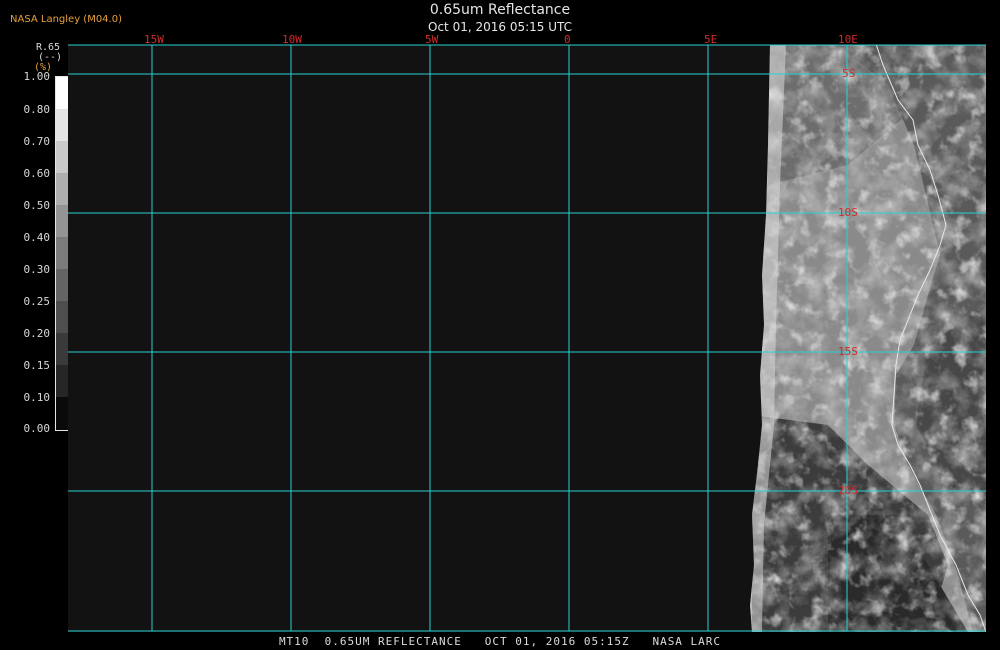 This screenshot has height=650, width=1000. What do you see at coordinates (154, 39) in the screenshot?
I see `lon-label: 15W` at bounding box center [154, 39].